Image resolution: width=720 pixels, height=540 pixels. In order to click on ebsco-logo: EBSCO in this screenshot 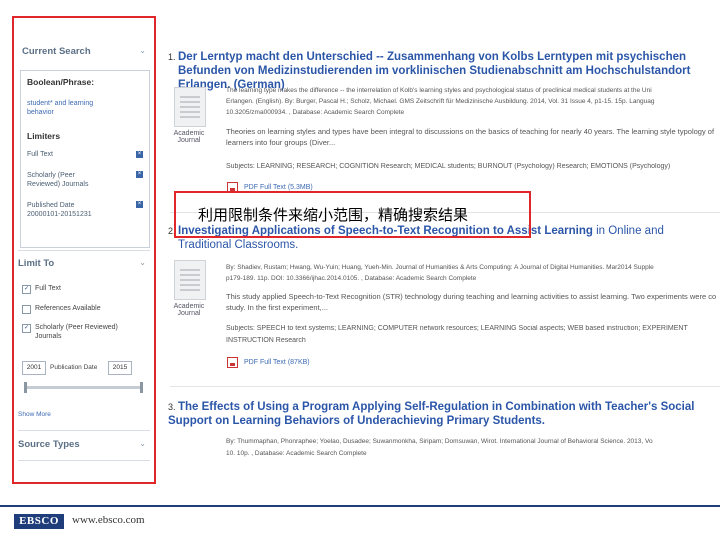, I will do `click(39, 521)`.